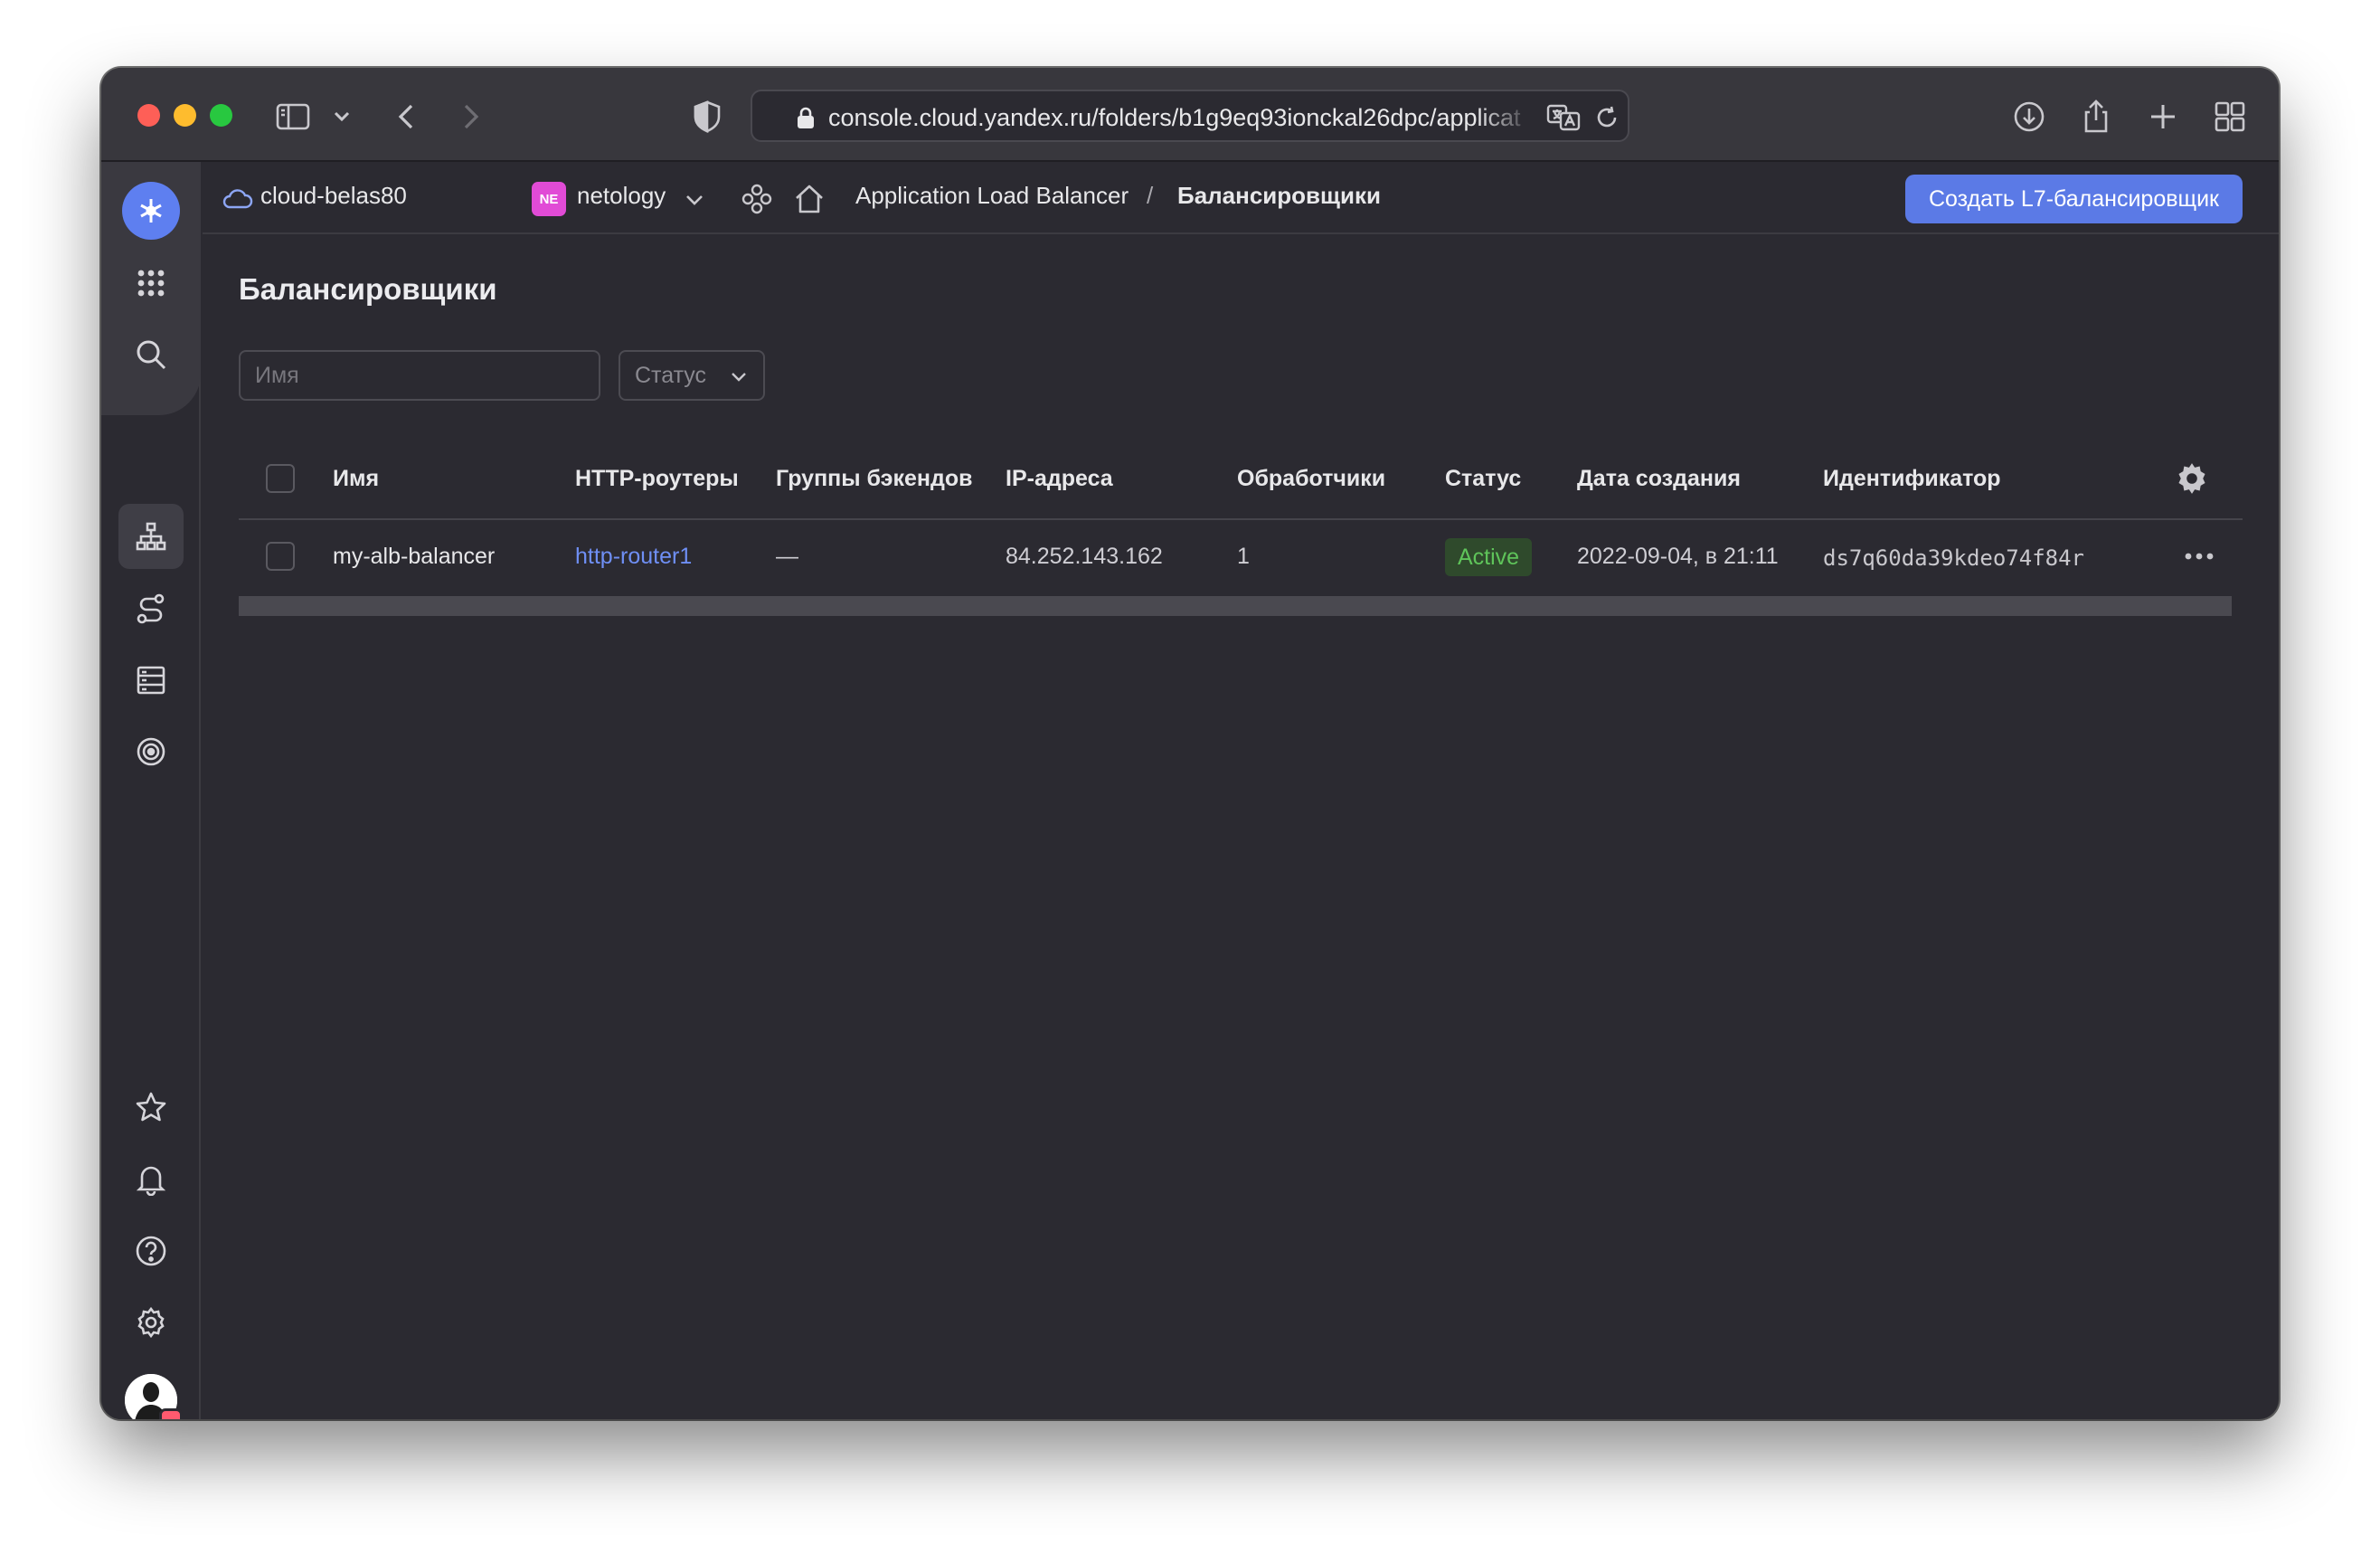  Describe the element at coordinates (2163, 117) in the screenshot. I see `new-tab-icon` at that location.